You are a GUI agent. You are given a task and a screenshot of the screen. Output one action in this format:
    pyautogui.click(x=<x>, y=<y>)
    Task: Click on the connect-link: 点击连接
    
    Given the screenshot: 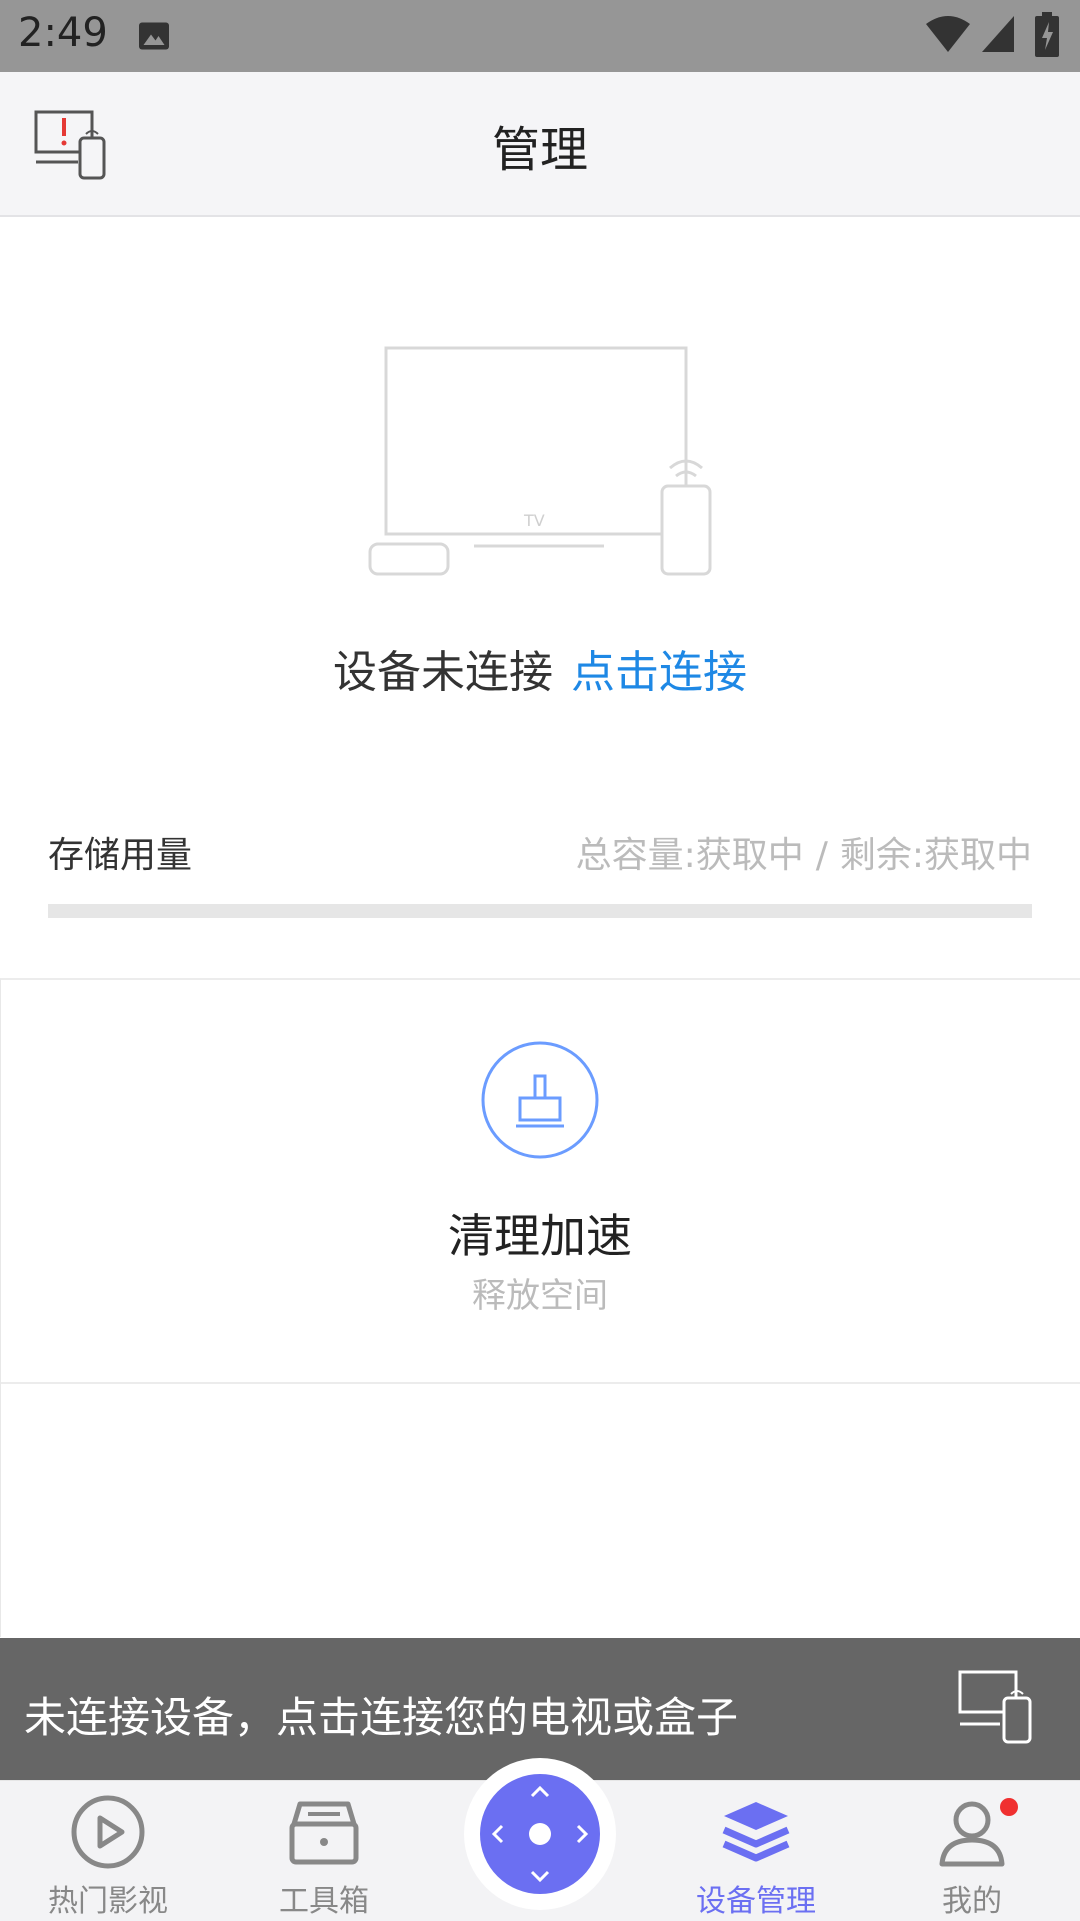 What is the action you would take?
    pyautogui.click(x=659, y=672)
    